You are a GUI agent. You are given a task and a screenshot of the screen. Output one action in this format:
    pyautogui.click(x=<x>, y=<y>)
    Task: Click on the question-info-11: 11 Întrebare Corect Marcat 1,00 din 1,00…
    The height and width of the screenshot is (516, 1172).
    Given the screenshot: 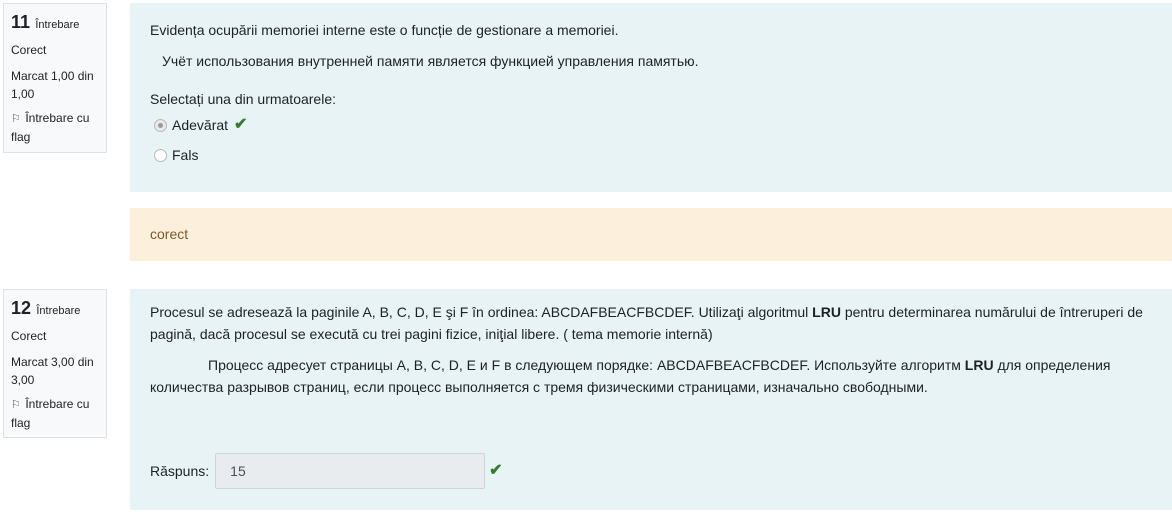 What is the action you would take?
    pyautogui.click(x=55, y=78)
    